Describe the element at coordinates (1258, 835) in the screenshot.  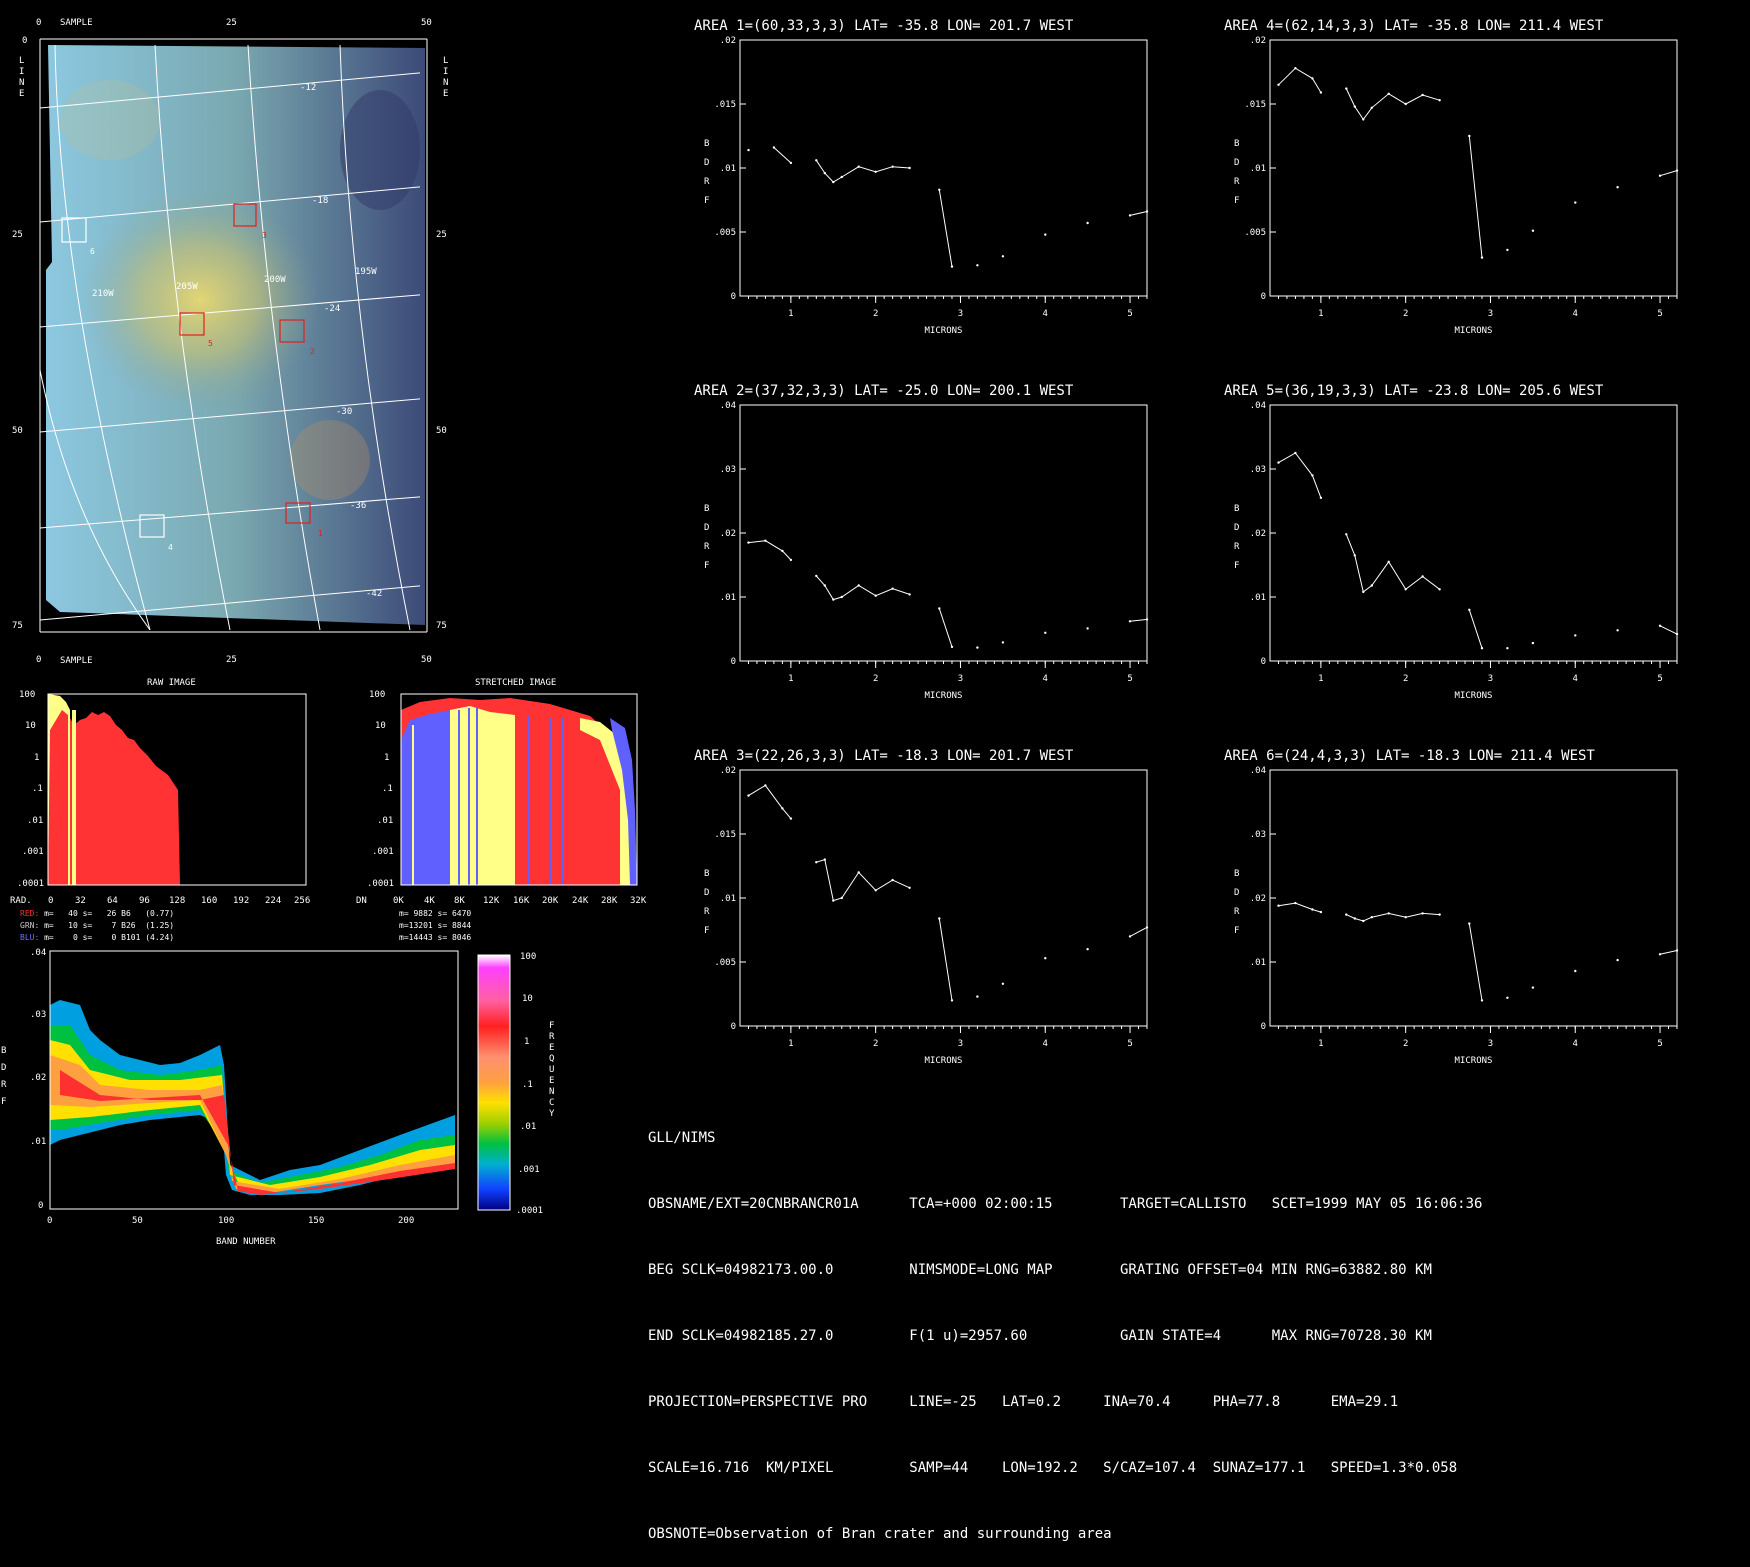
I see `y-tick-label: .03` at that location.